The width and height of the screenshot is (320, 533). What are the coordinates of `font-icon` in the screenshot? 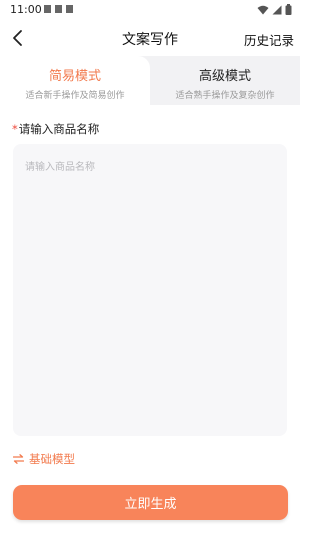 It's located at (69, 9).